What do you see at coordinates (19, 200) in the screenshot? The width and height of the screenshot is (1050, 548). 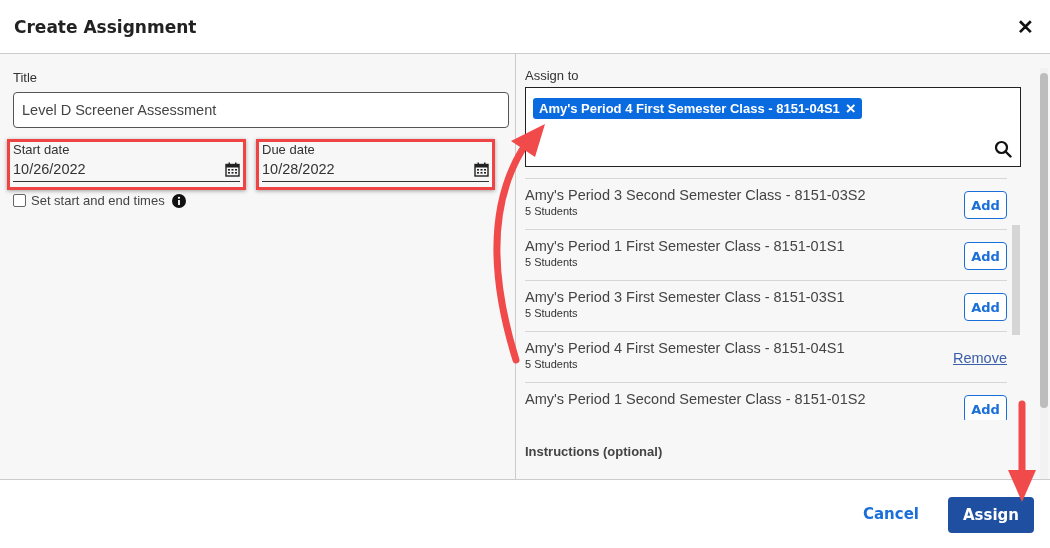 I see `checkbox` at bounding box center [19, 200].